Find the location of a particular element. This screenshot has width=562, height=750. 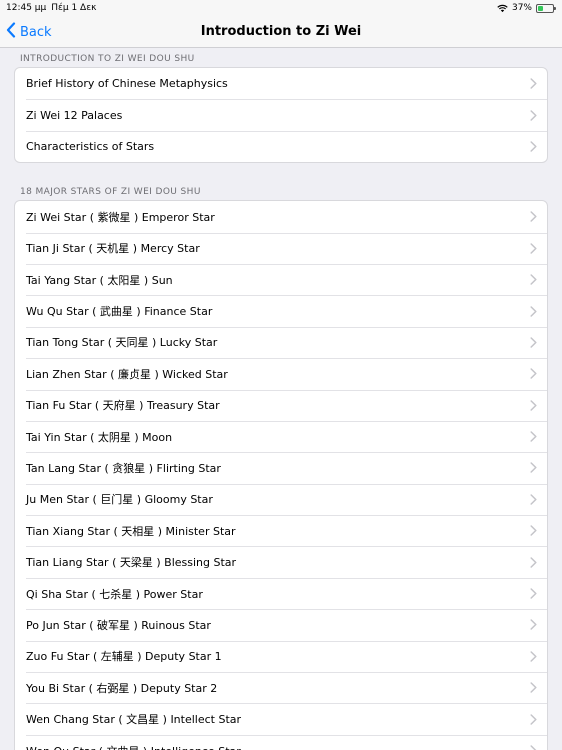

list-item-label: Ju Men Star ( 巨门星 ) Gloomy Star is located at coordinates (119, 500).